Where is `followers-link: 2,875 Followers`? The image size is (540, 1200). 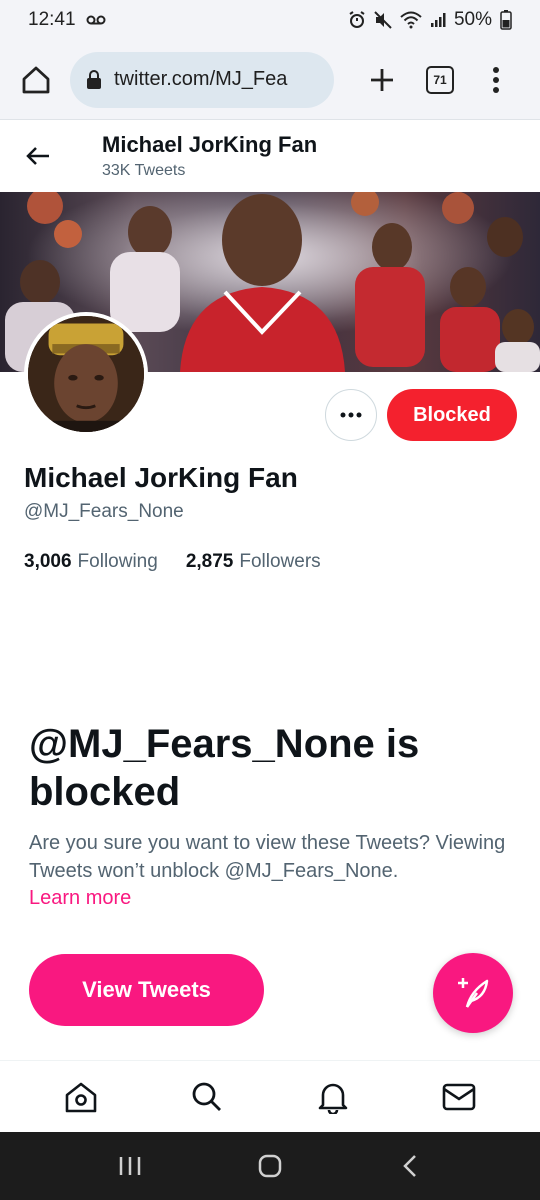 followers-link: 2,875 Followers is located at coordinates (253, 562).